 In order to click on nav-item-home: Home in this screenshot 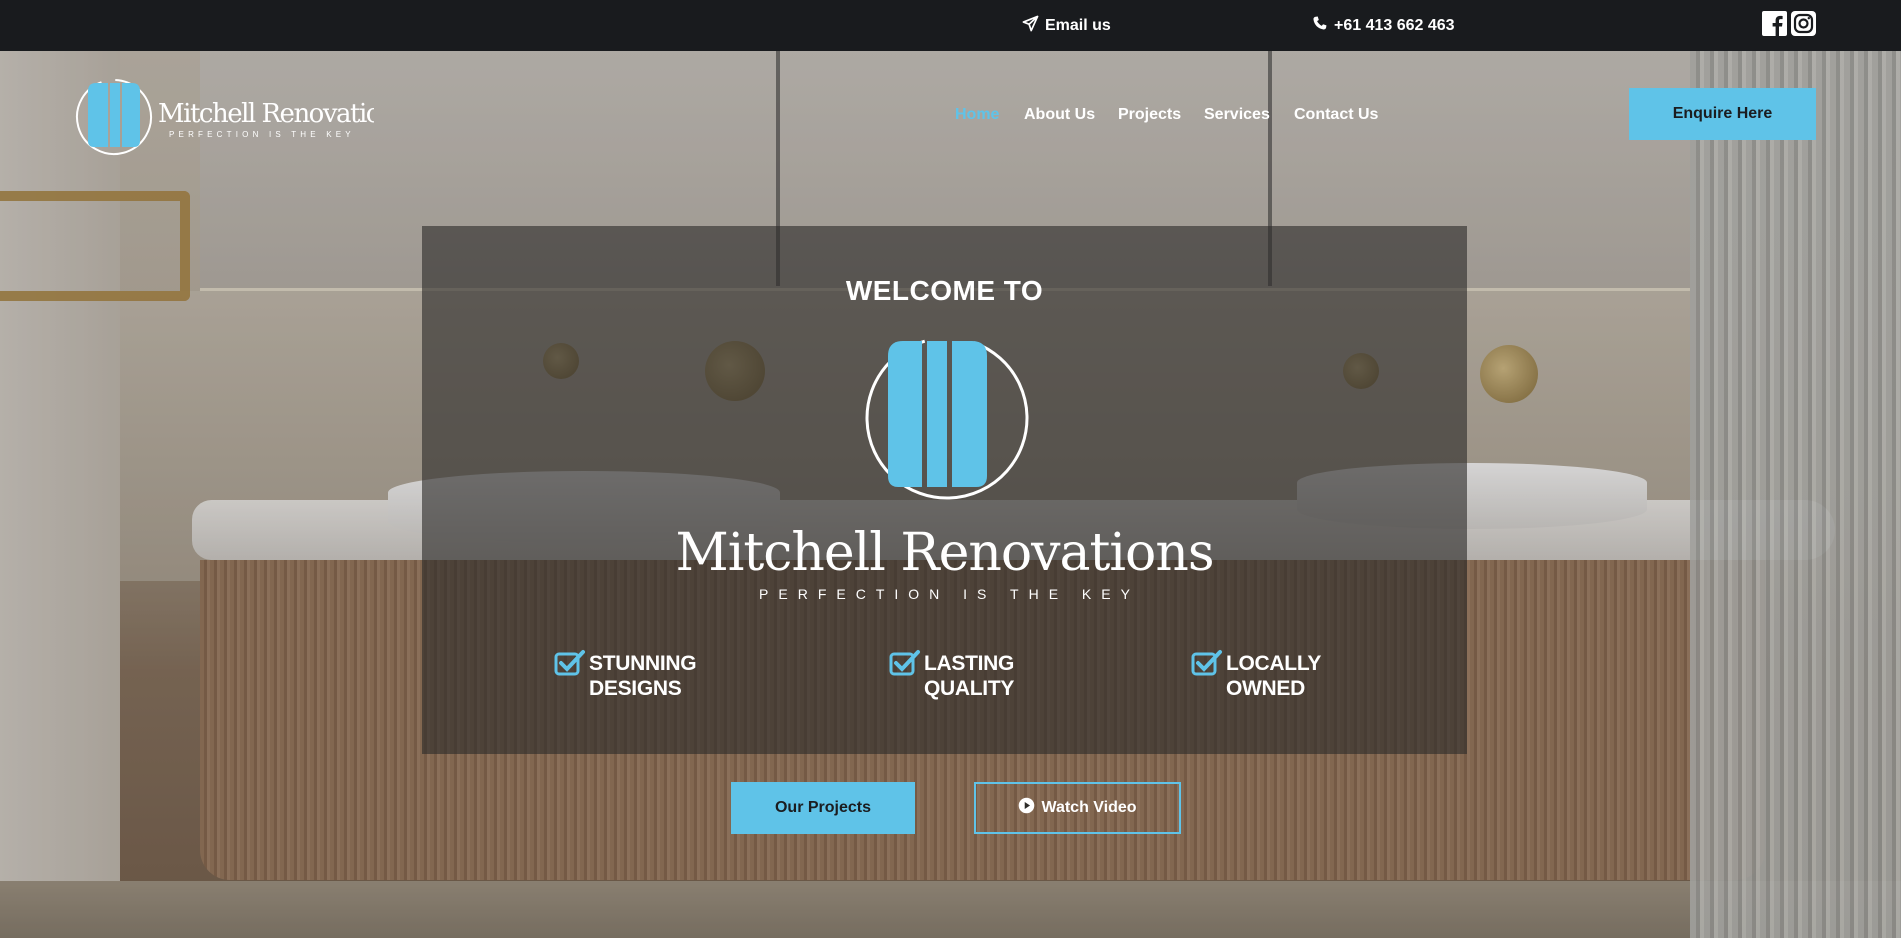, I will do `click(977, 115)`.